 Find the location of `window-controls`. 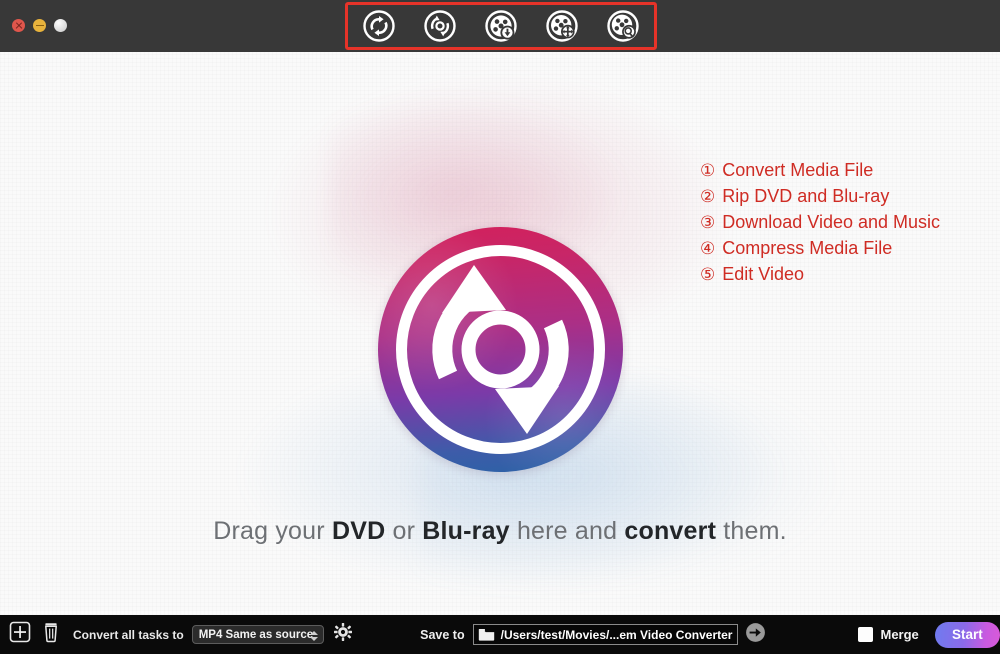

window-controls is located at coordinates (39, 25).